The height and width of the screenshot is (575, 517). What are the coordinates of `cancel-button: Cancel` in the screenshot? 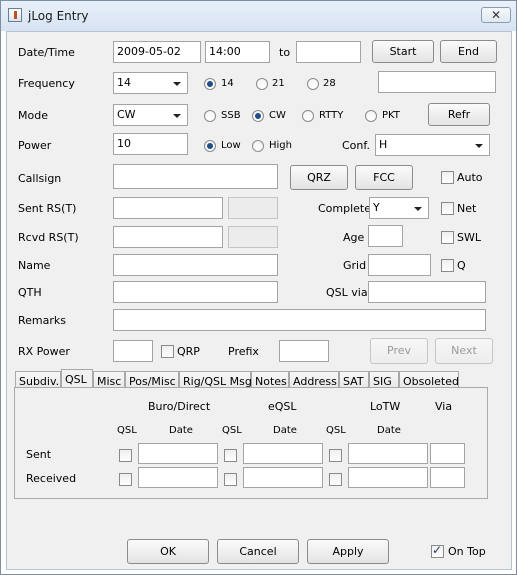 It's located at (258, 551).